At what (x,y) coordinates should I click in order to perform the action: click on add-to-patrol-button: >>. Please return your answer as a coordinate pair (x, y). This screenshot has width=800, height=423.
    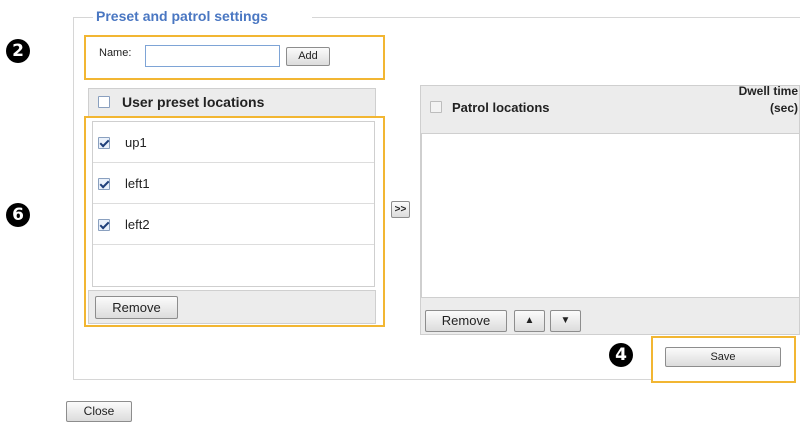
    Looking at the image, I should click on (400, 209).